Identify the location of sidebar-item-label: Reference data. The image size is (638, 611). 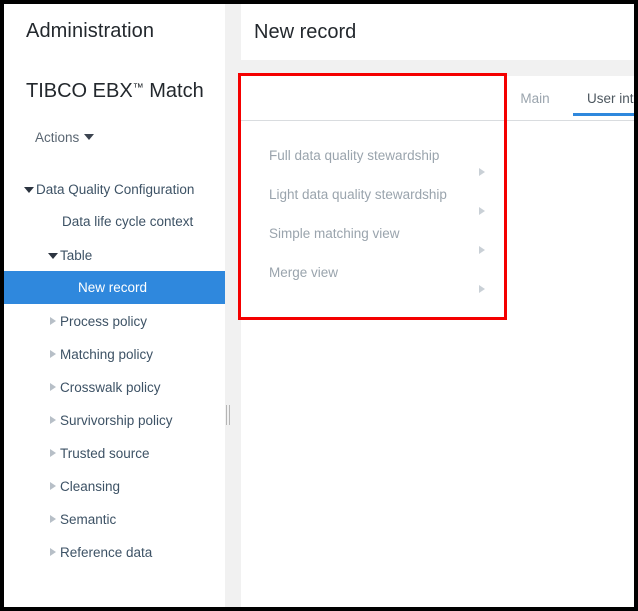
(106, 552).